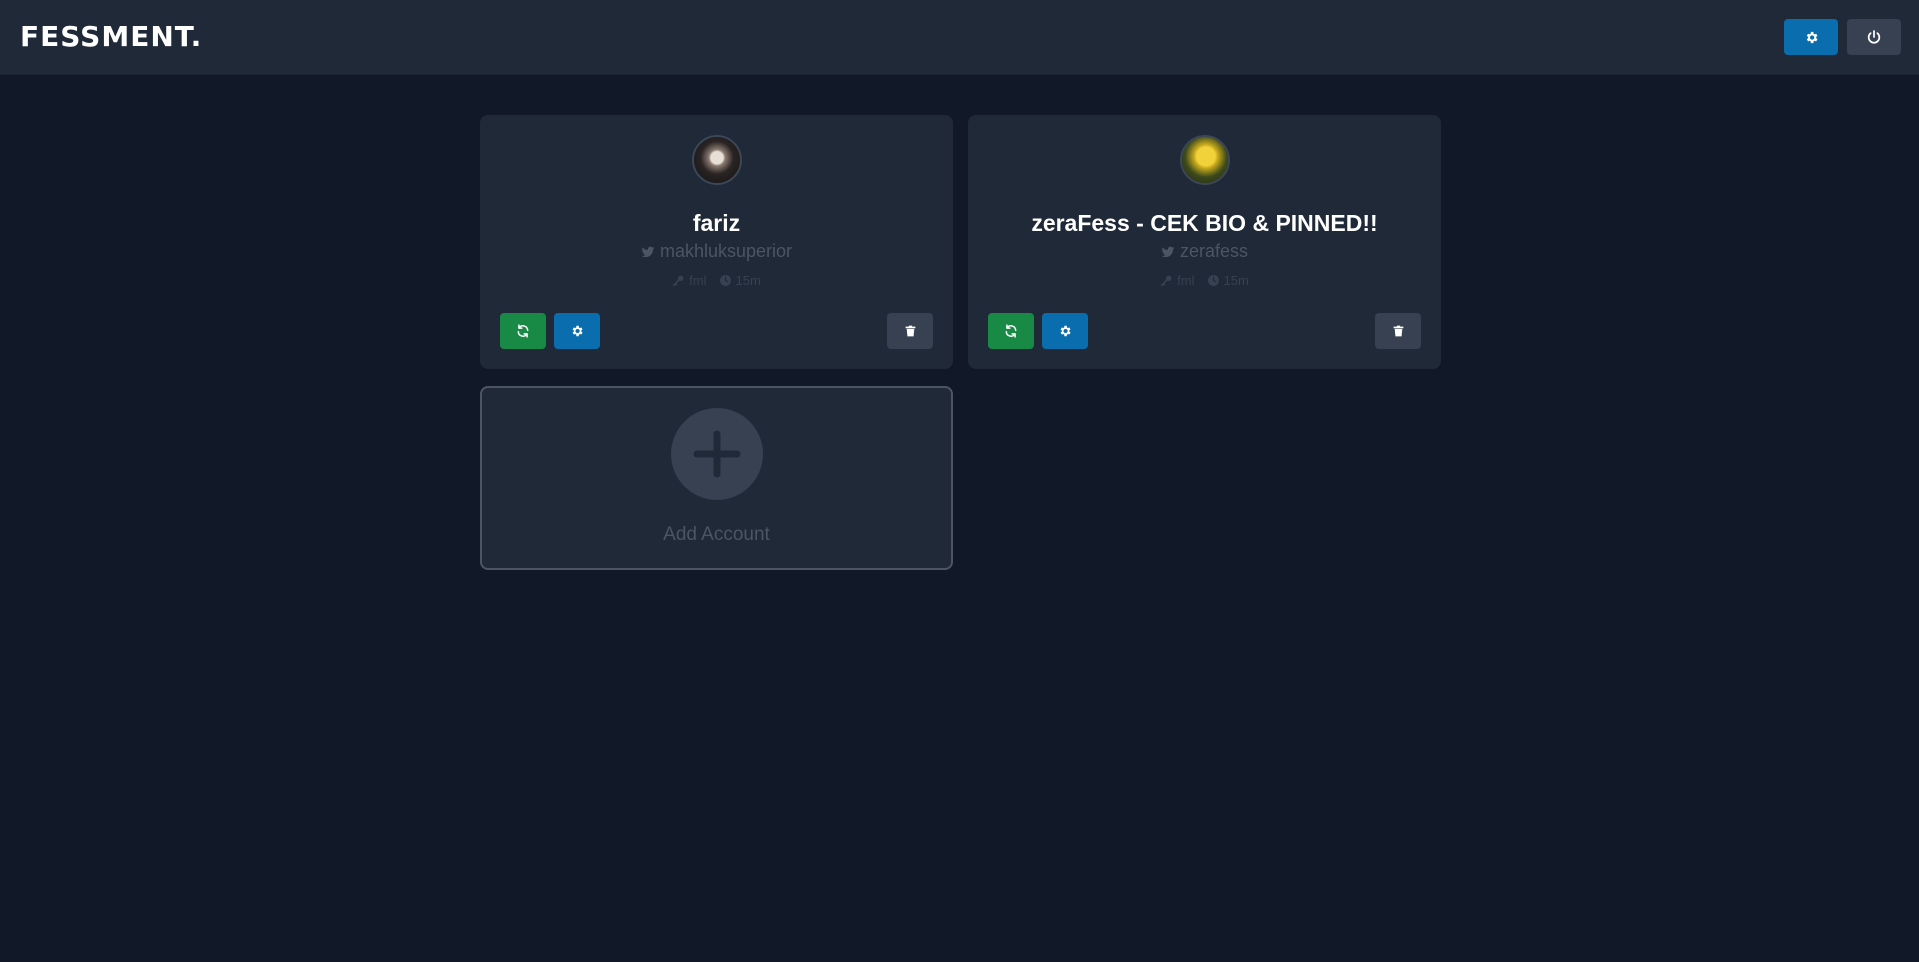 Image resolution: width=1919 pixels, height=962 pixels. I want to click on brand-logo: FESSMENT., so click(111, 36).